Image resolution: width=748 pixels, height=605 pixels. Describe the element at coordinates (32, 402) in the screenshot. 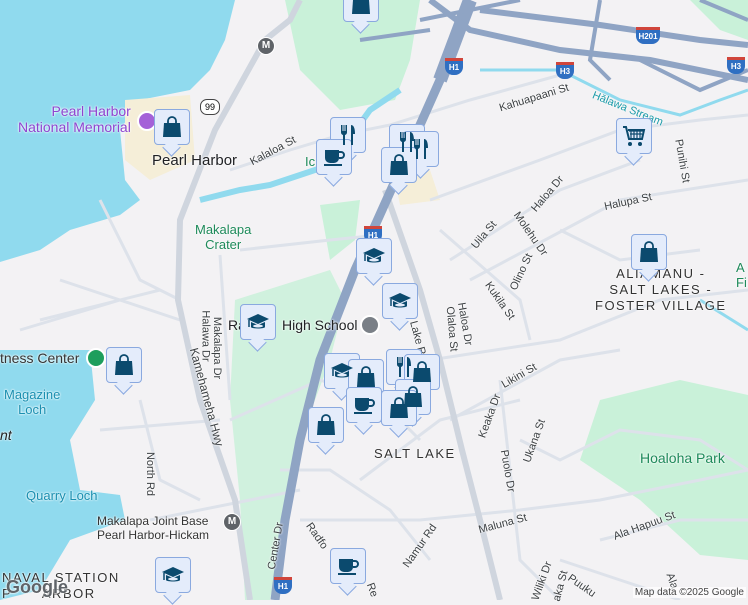

I see `label-magazine-loch: Magazine Loch` at that location.